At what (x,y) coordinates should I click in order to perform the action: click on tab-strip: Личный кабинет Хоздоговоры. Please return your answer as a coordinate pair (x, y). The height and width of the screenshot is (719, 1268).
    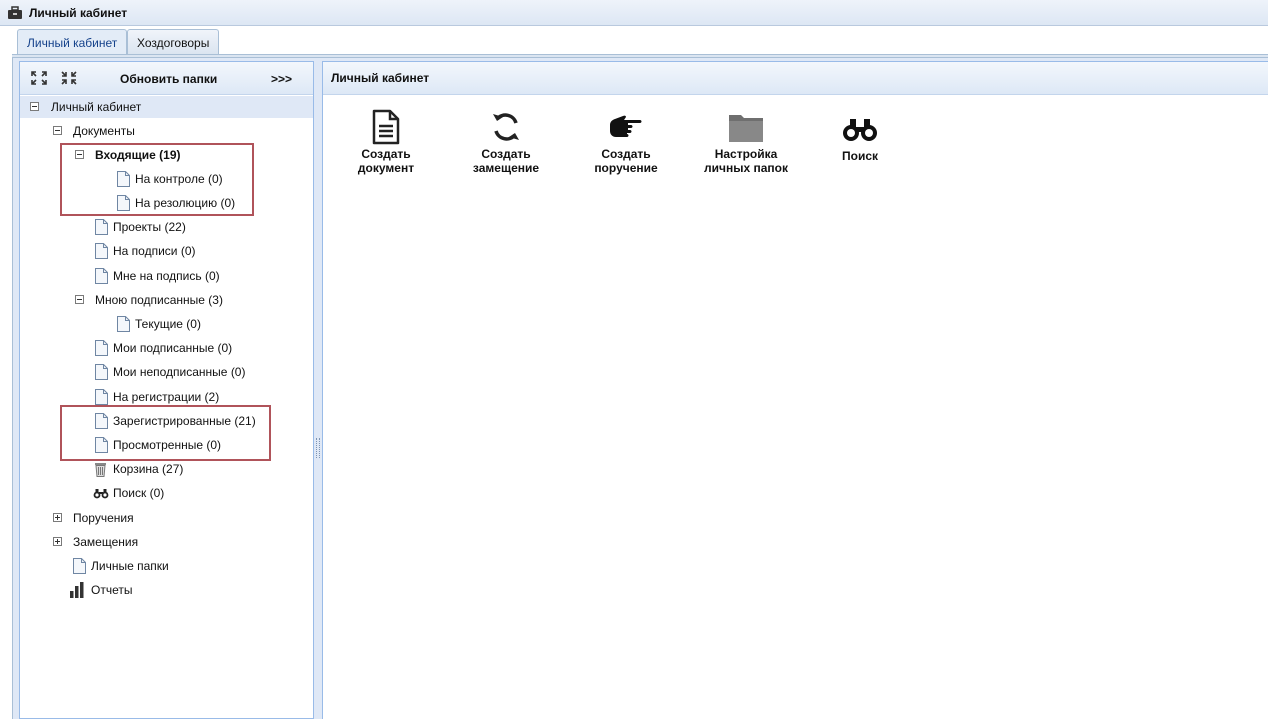
    Looking at the image, I should click on (634, 41).